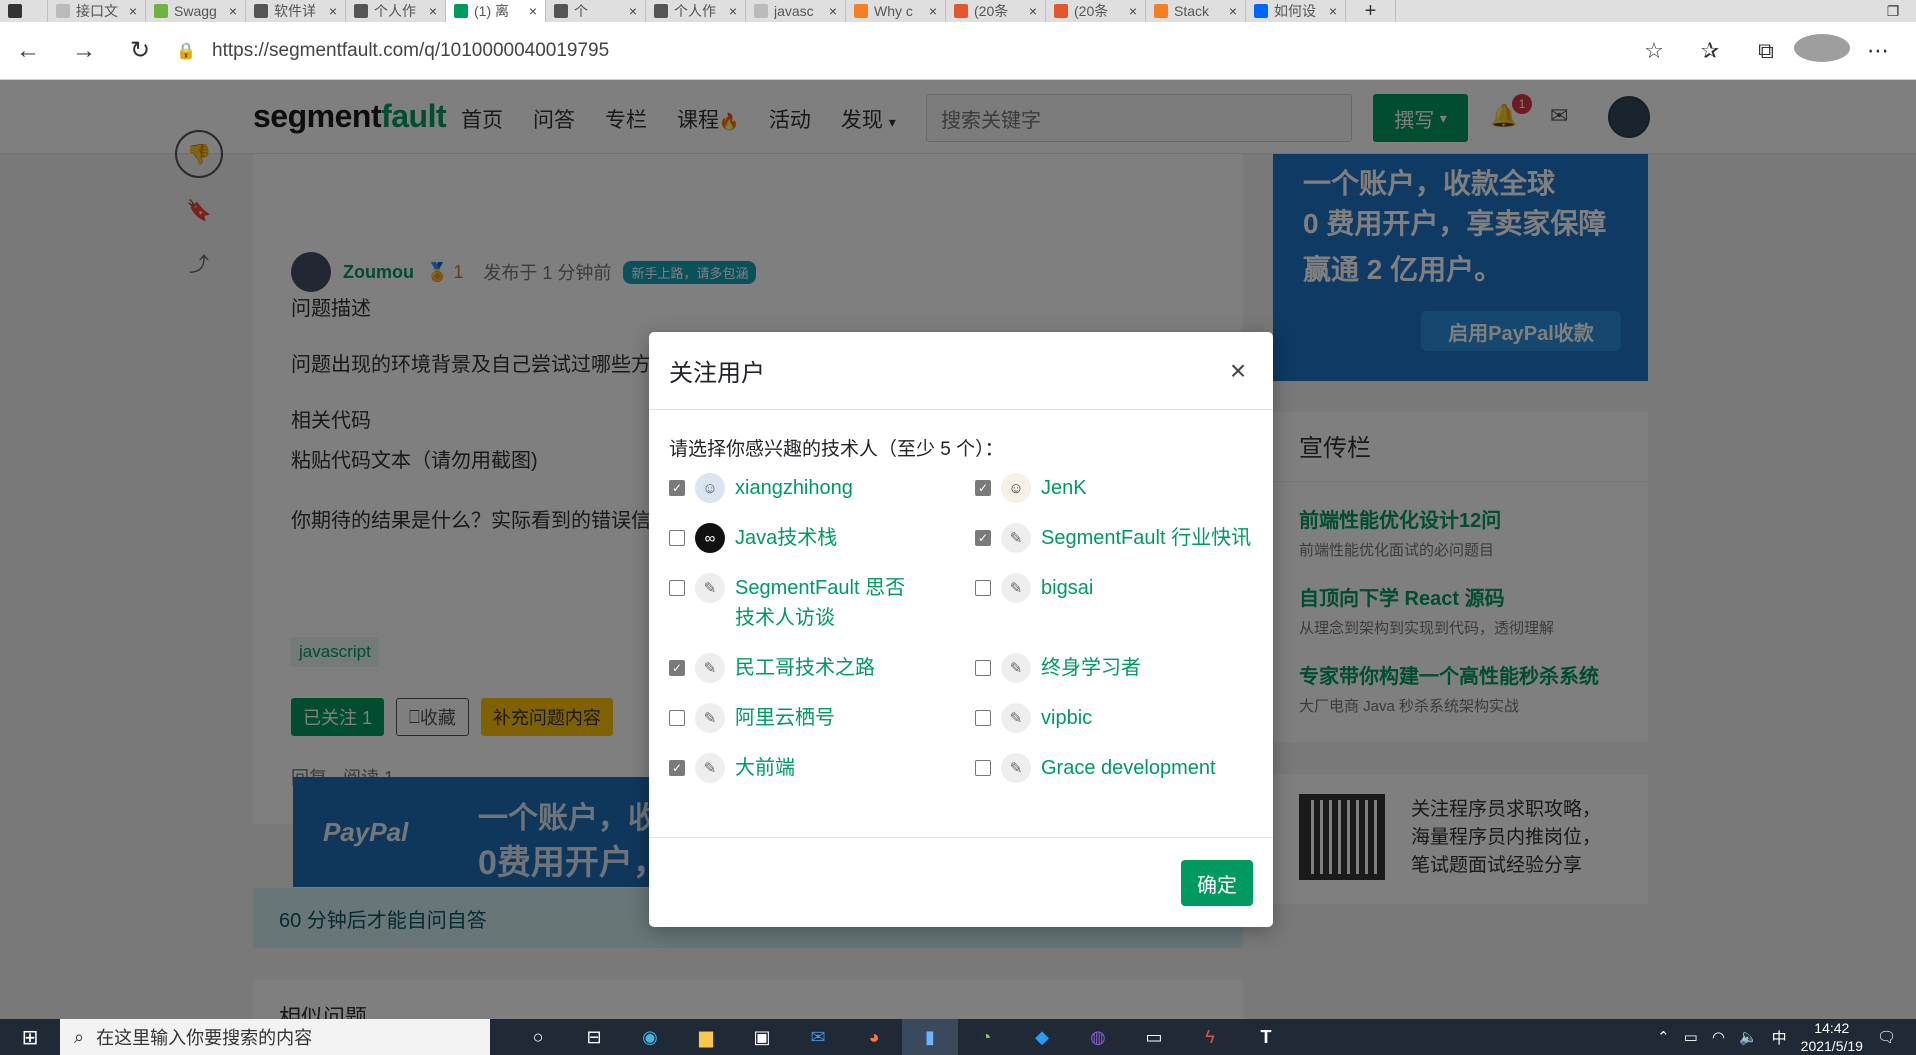  I want to click on store-icon: ▣, so click(762, 1037).